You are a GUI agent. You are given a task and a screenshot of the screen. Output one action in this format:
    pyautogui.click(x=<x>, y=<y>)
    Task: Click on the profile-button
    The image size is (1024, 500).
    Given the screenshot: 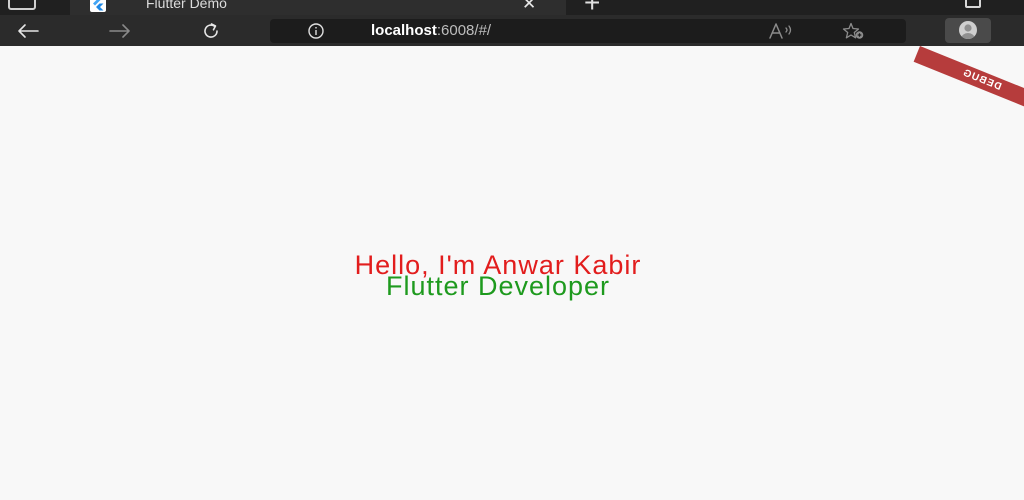 What is the action you would take?
    pyautogui.click(x=968, y=30)
    